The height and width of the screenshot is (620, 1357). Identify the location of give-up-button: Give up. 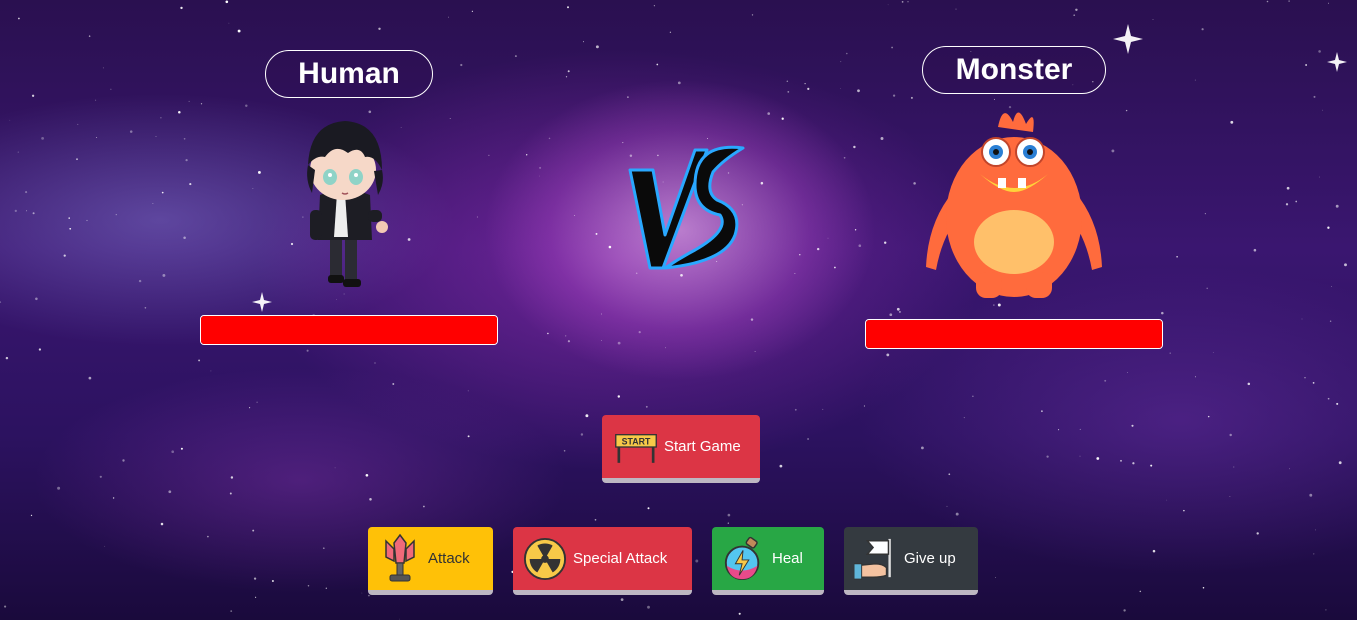
(911, 561).